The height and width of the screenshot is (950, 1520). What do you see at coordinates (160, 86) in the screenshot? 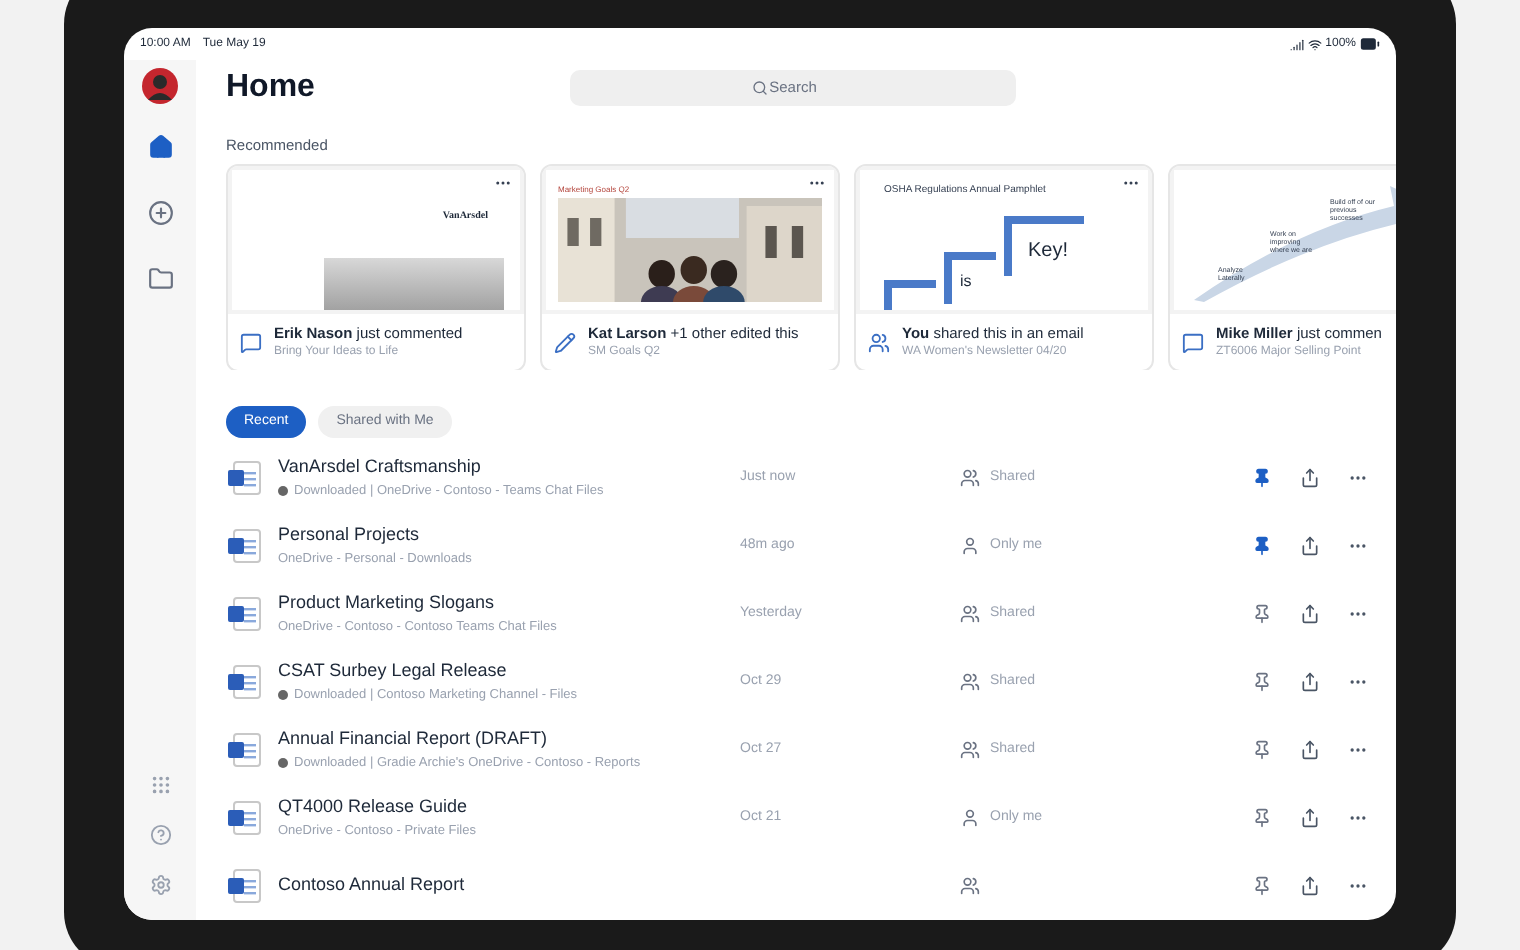
I see `avatar` at bounding box center [160, 86].